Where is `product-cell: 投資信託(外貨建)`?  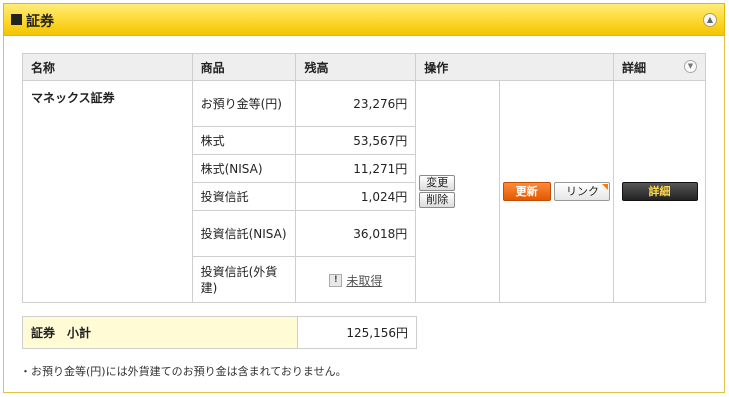
product-cell: 投資信託(外貨建) is located at coordinates (244, 279).